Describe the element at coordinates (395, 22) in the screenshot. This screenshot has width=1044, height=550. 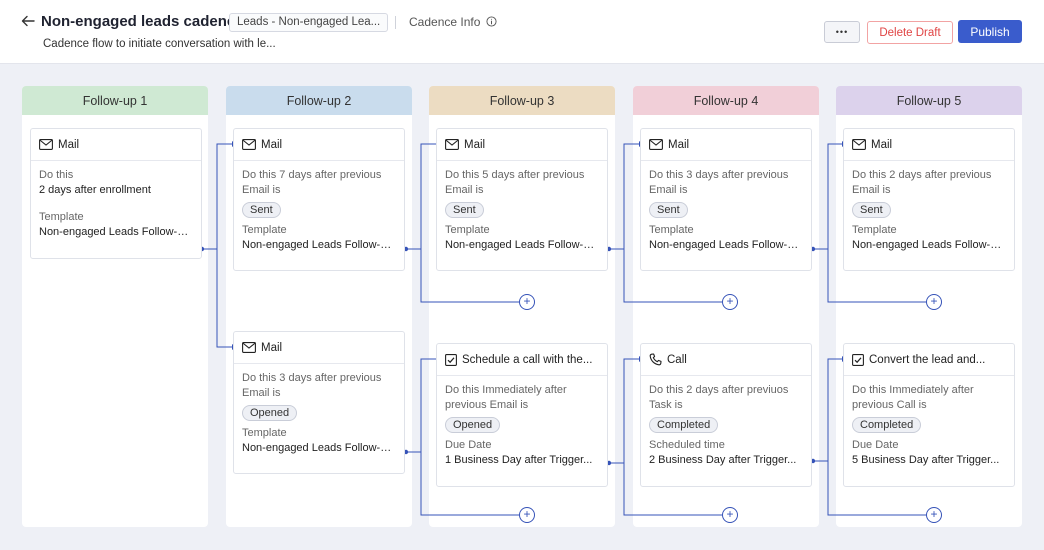
I see `header-divider` at that location.